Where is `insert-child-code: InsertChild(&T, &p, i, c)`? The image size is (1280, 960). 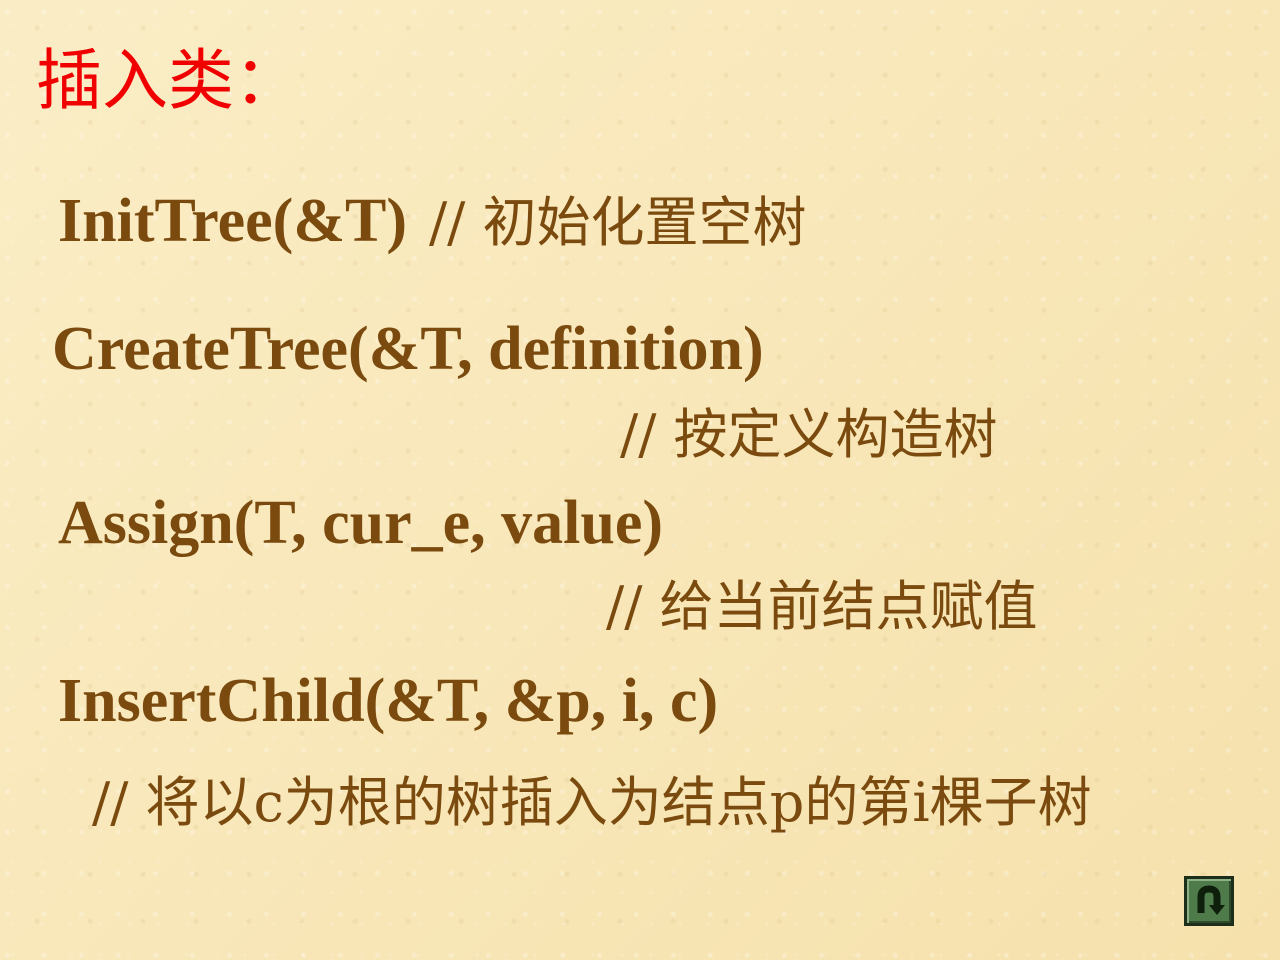 insert-child-code: InsertChild(&T, &p, i, c) is located at coordinates (388, 701).